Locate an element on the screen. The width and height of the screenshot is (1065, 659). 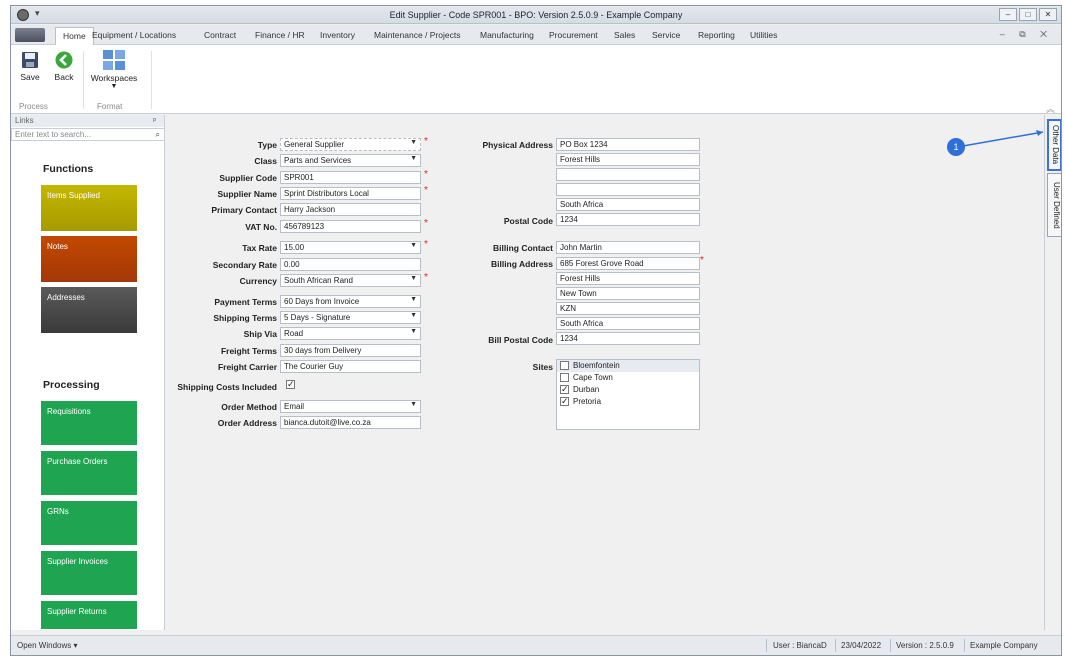
tile-addresses: Addresses is located at coordinates (89, 310).